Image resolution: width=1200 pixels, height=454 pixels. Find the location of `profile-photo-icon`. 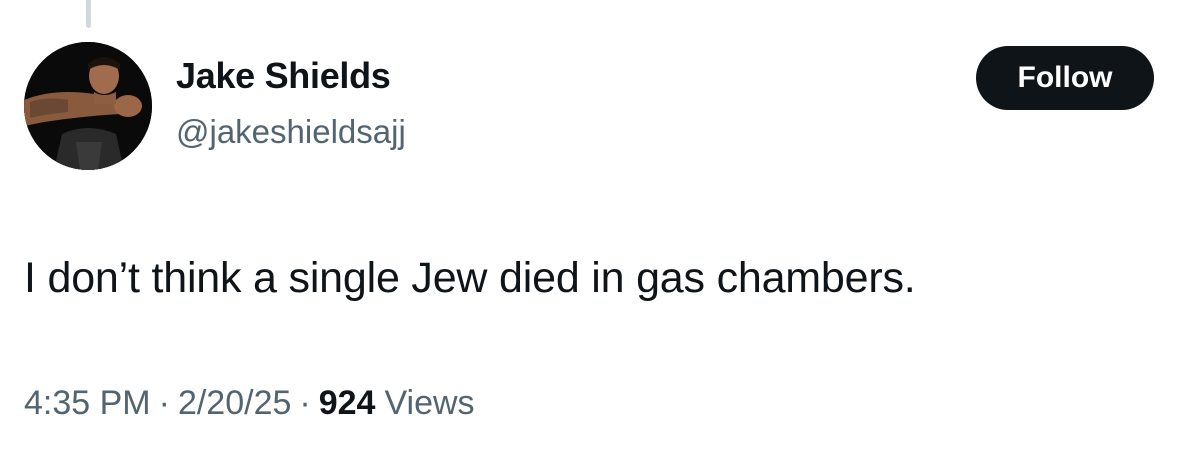

profile-photo-icon is located at coordinates (88, 106).